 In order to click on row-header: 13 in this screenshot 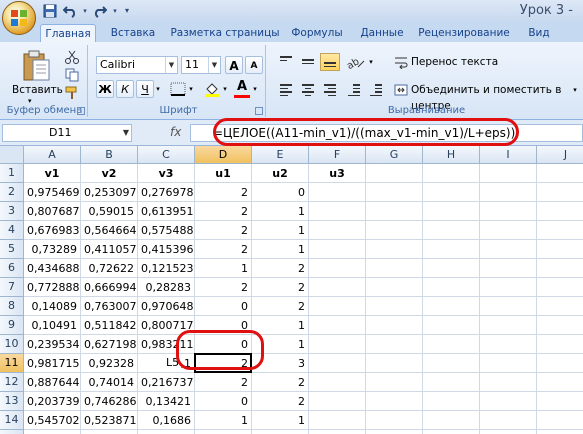, I will do `click(12, 401)`.